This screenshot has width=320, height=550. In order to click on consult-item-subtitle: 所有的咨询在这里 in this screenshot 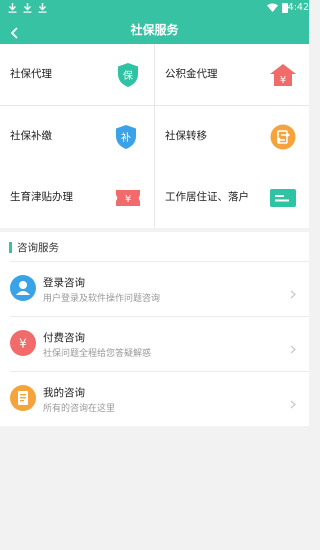, I will do `click(79, 409)`.